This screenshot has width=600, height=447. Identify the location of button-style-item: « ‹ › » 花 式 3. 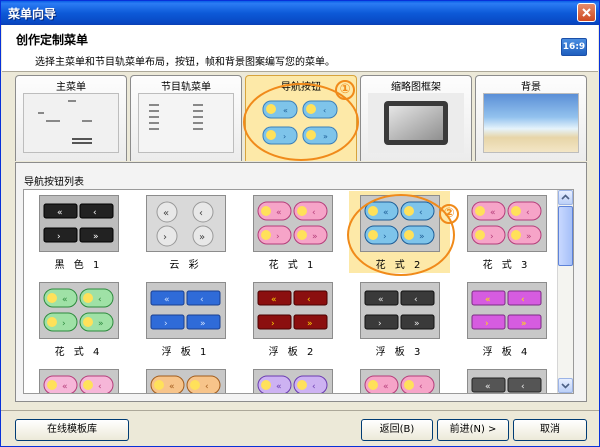
(506, 232).